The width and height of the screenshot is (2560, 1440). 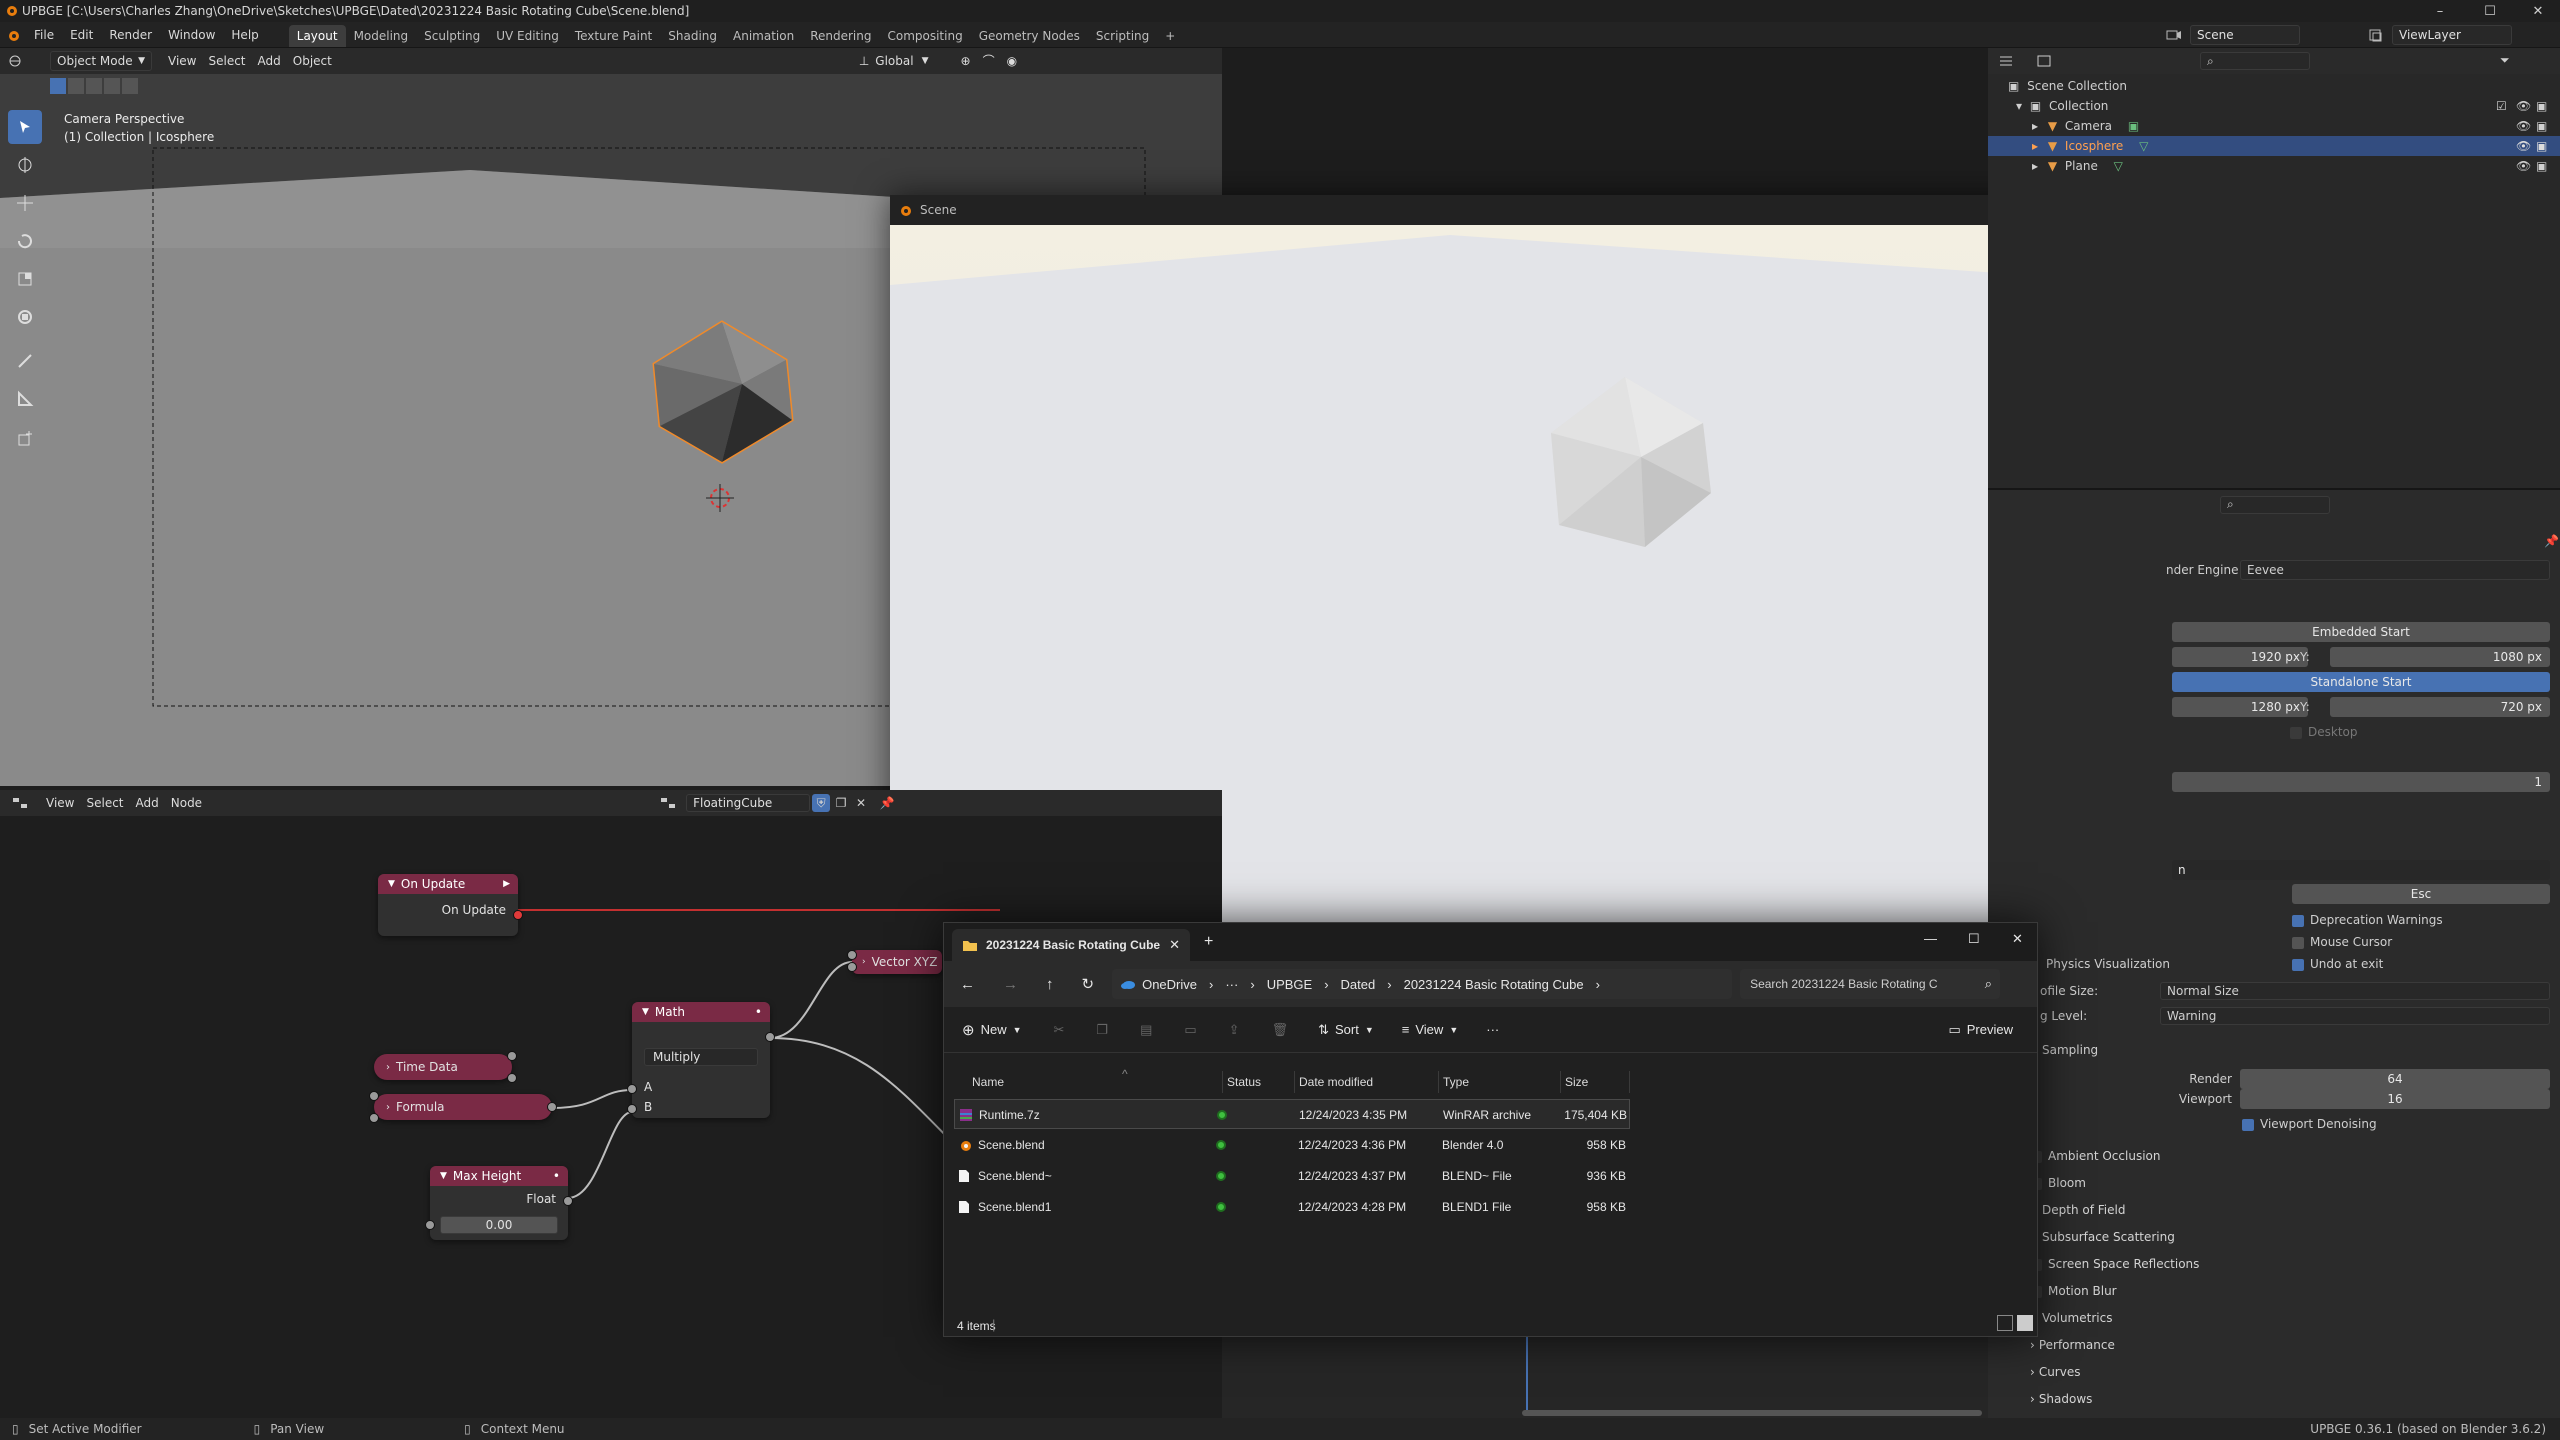 What do you see at coordinates (81, 35) in the screenshot?
I see `menu-edit: Edit` at bounding box center [81, 35].